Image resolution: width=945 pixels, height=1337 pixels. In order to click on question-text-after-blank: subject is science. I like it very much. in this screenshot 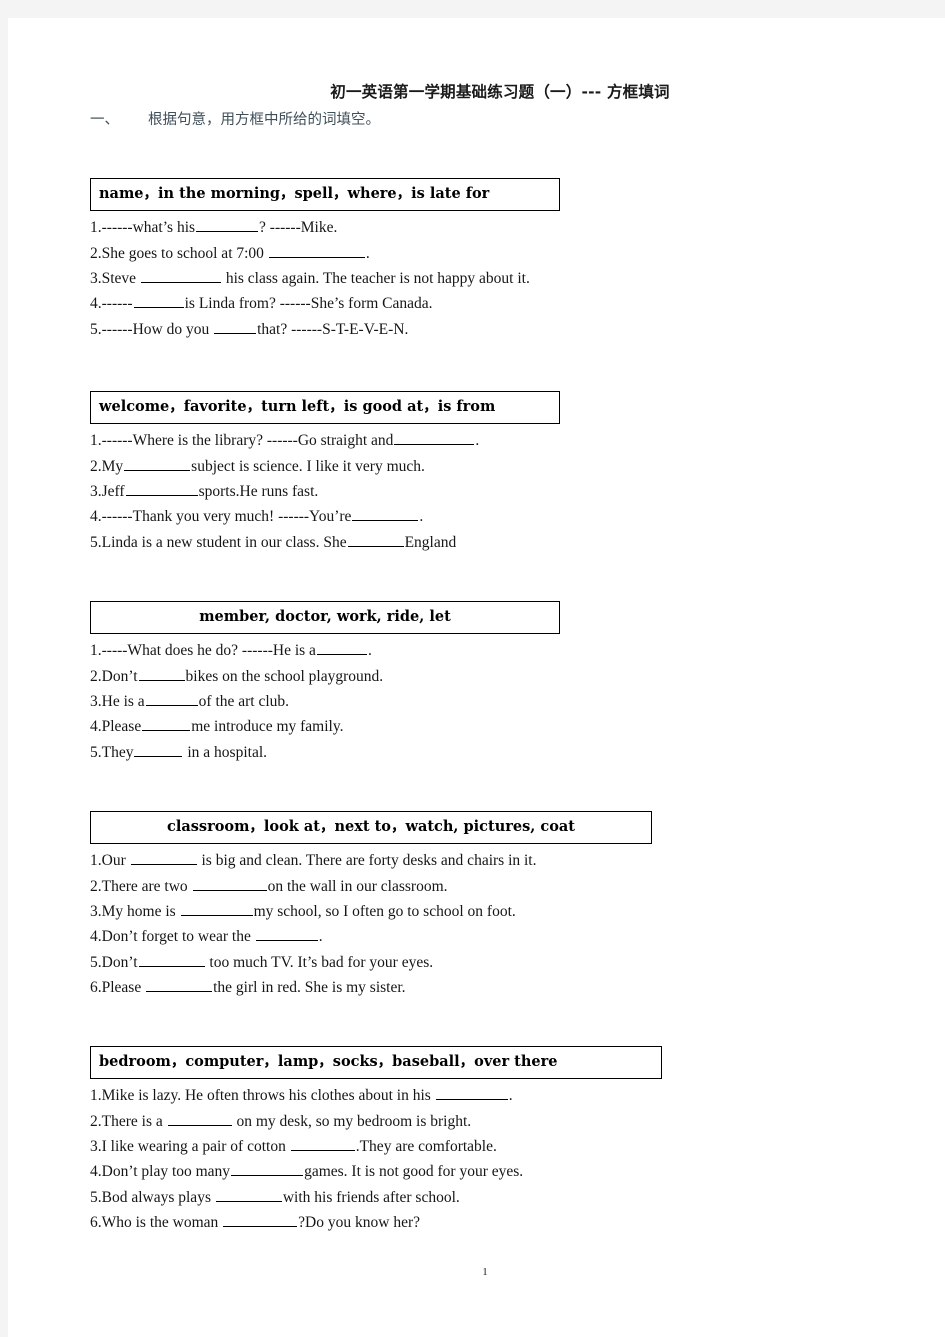, I will do `click(308, 466)`.